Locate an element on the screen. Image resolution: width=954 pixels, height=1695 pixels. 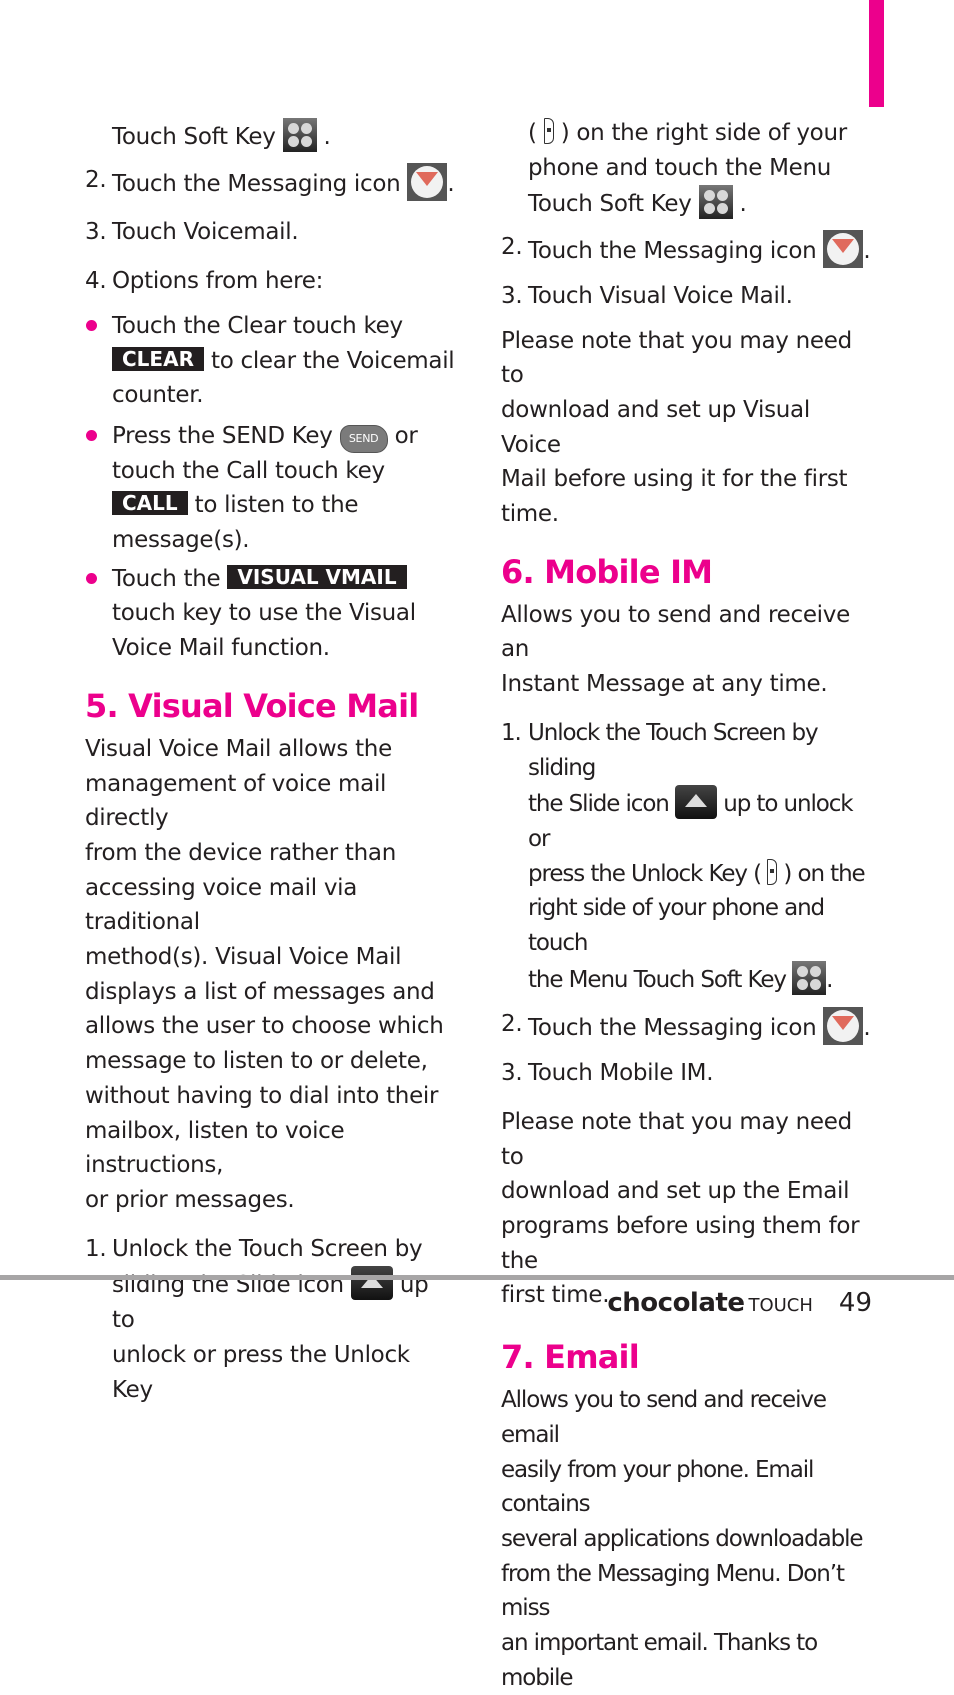
step-text: phone and touch the Menu is located at coordinates (680, 167).